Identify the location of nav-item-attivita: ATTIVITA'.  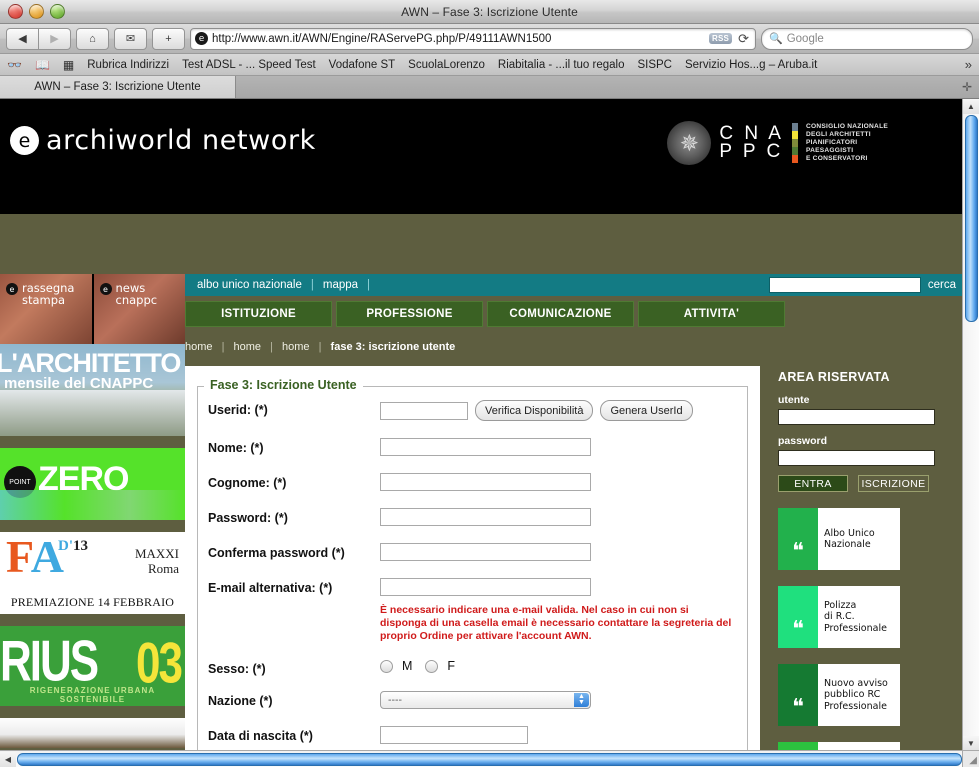
(711, 314).